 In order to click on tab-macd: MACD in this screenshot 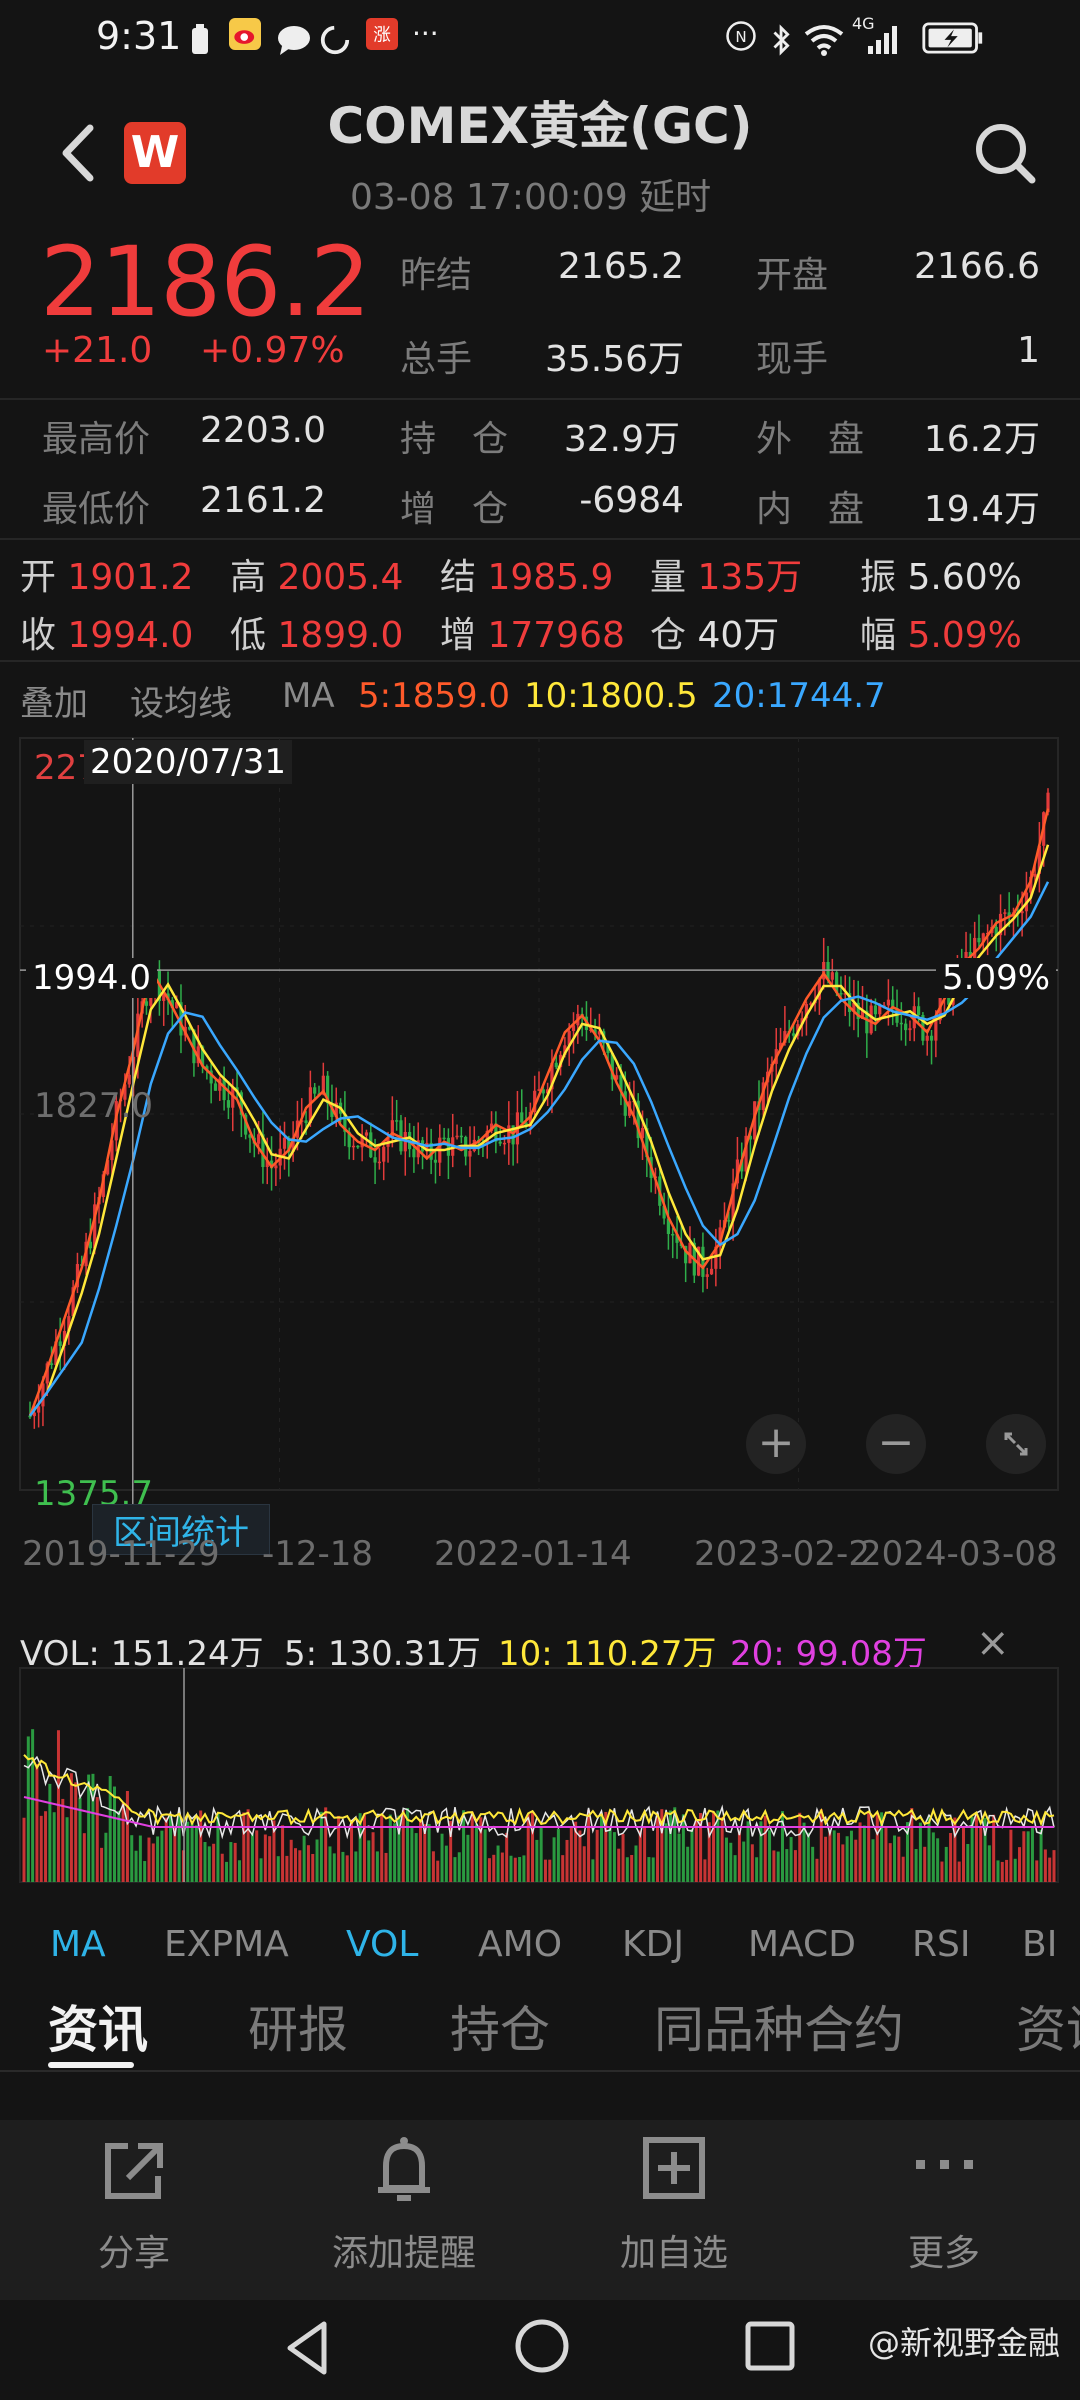, I will do `click(802, 1944)`.